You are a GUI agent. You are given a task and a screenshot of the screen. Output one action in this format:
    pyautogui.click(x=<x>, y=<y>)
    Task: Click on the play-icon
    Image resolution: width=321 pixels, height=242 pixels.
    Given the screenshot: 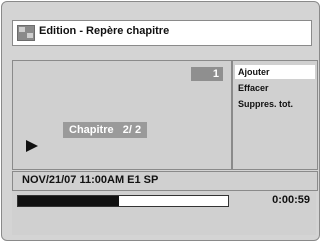 What is the action you would take?
    pyautogui.click(x=32, y=146)
    